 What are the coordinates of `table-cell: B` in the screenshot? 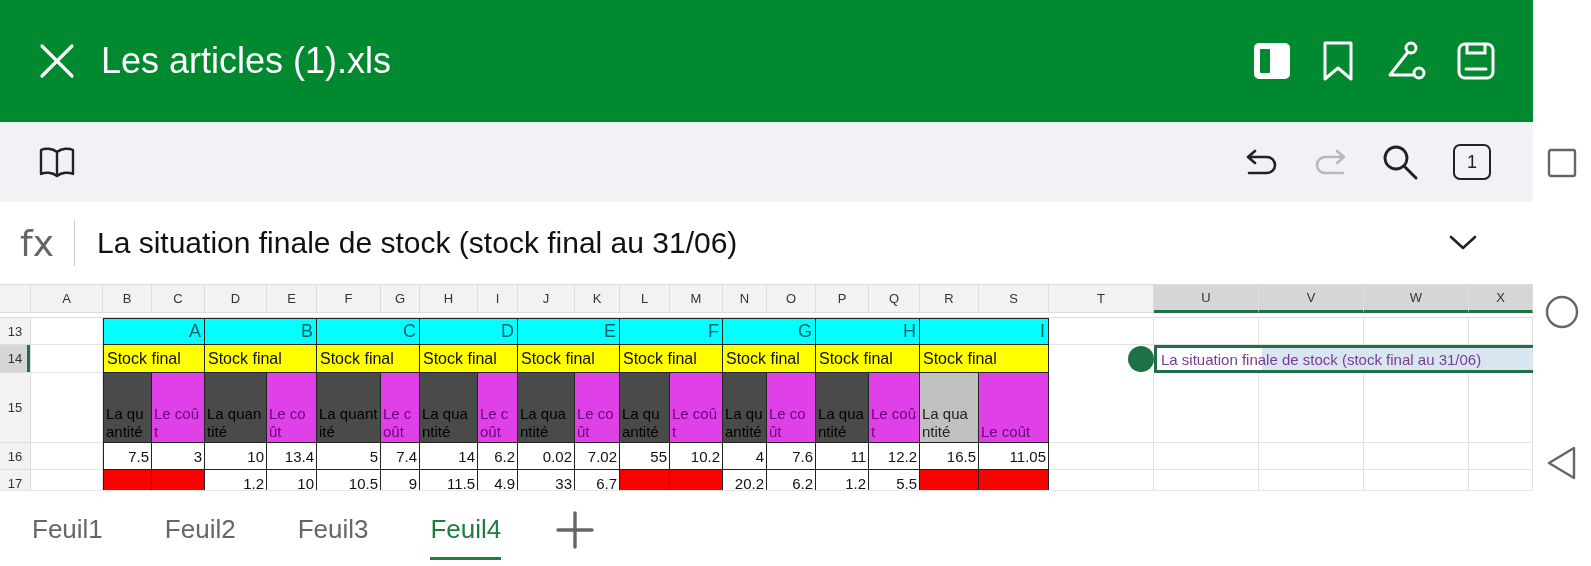 It's located at (261, 331).